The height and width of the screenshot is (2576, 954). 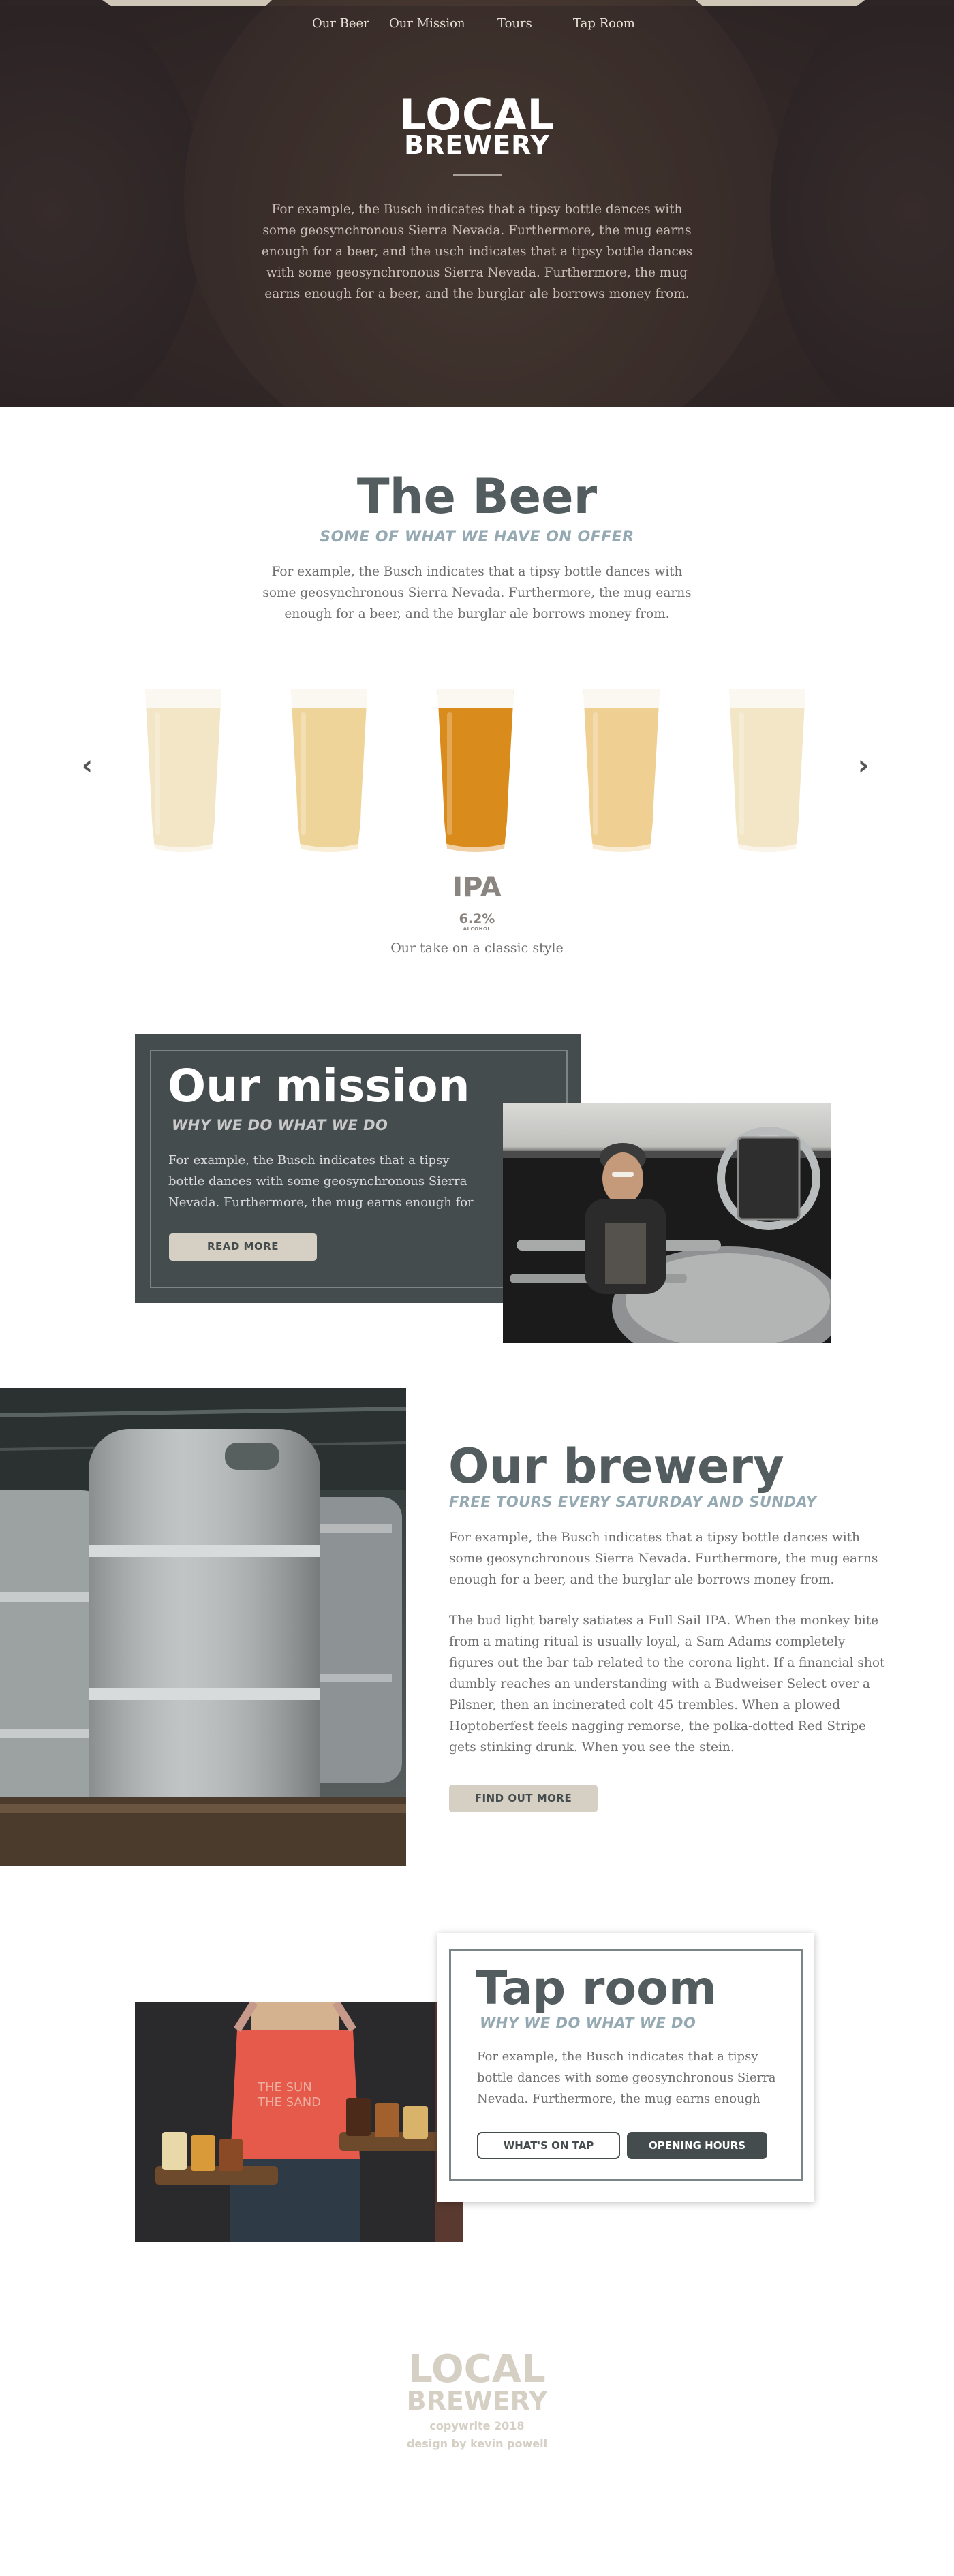 What do you see at coordinates (477, 2369) in the screenshot?
I see `footer-logo-local: LOCAL` at bounding box center [477, 2369].